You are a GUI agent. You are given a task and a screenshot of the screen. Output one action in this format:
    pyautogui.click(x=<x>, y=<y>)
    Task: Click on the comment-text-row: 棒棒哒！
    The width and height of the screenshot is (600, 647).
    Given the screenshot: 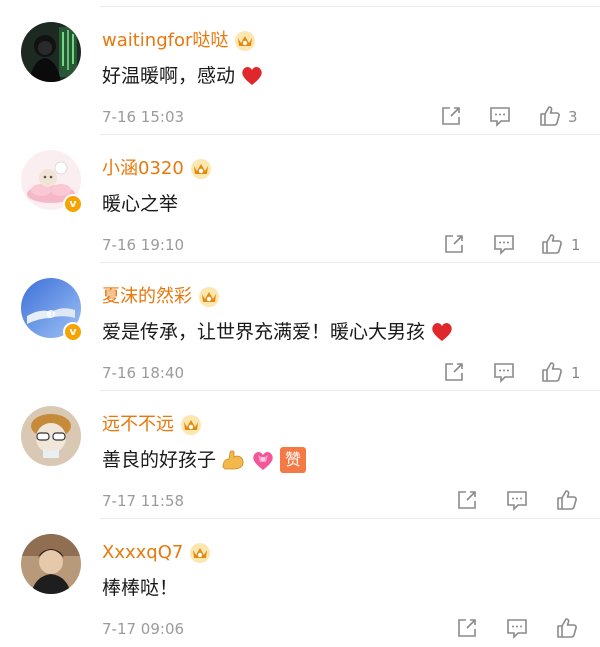 What is the action you would take?
    pyautogui.click(x=140, y=588)
    